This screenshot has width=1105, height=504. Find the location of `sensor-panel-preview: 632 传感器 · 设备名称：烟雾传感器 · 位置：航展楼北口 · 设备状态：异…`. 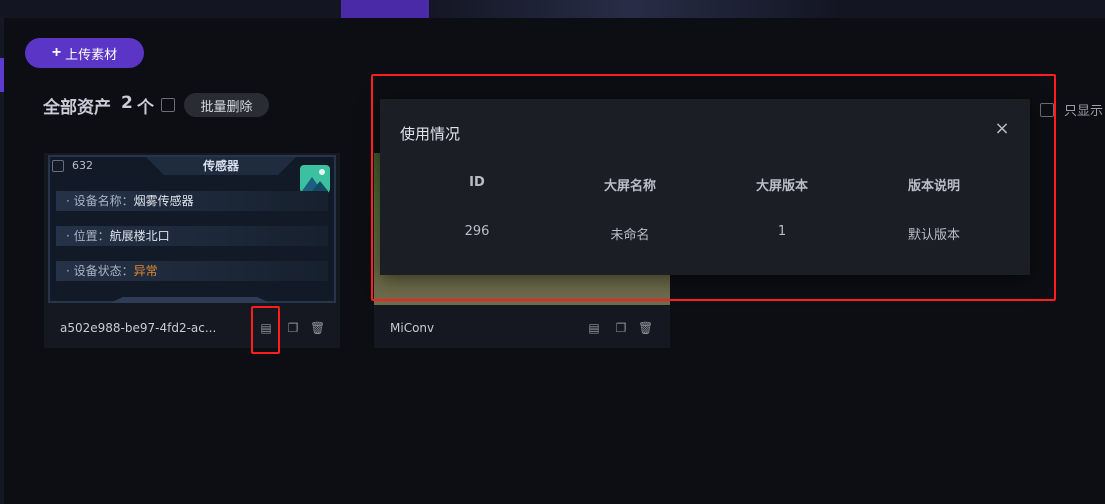

sensor-panel-preview: 632 传感器 · 设备名称：烟雾传感器 · 位置：航展楼北口 · 设备状态：异… is located at coordinates (192, 229).